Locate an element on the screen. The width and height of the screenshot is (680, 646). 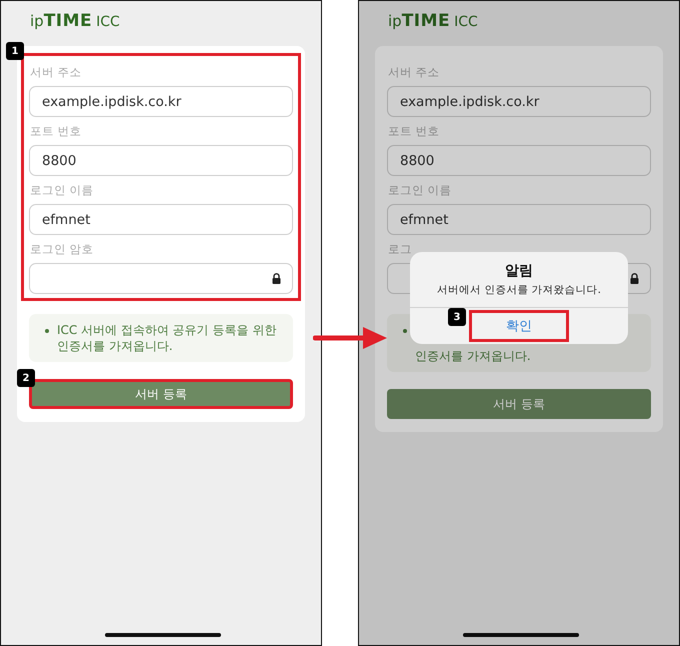
step-badge: 3 is located at coordinates (457, 317).